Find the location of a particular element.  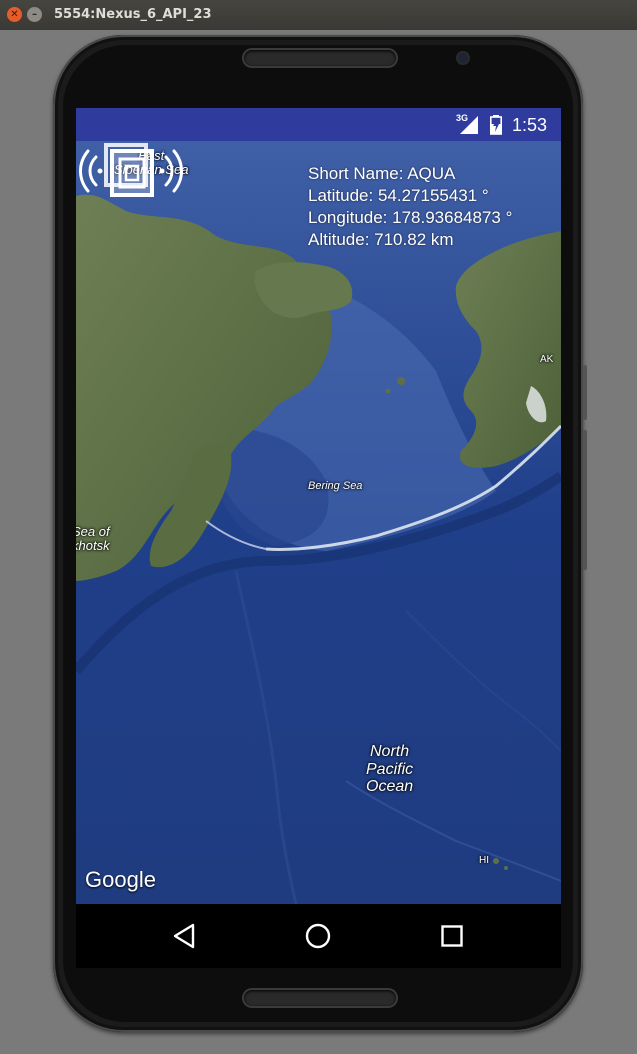

status-bar: 3G 1:53 is located at coordinates (318, 124).